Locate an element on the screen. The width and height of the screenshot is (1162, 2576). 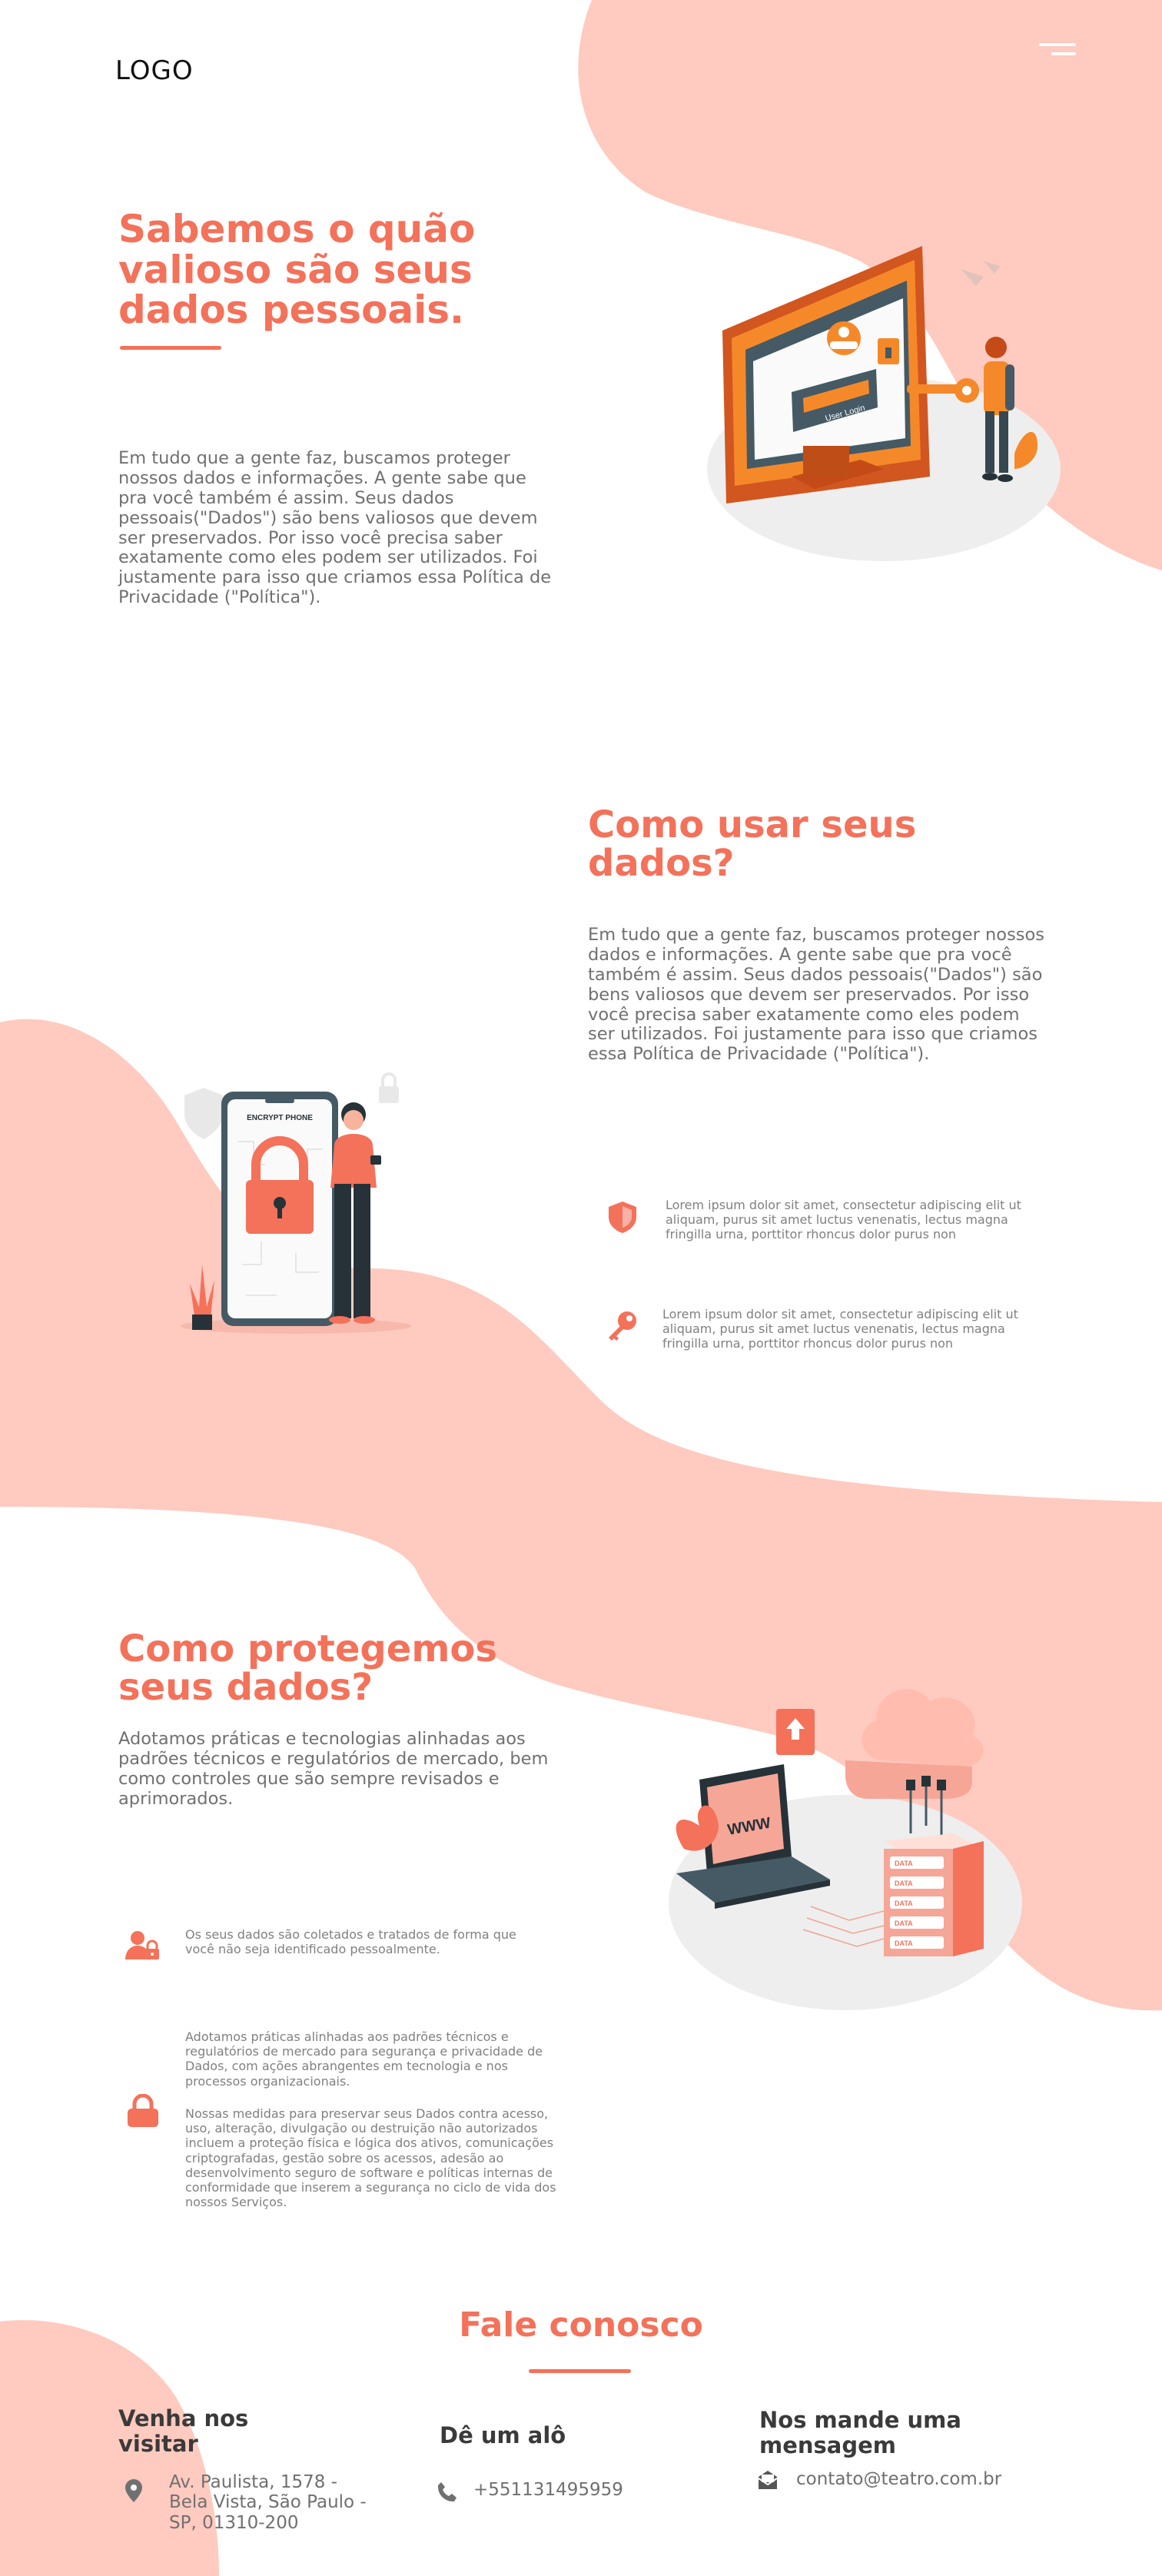
contact-email: contato@teatro.com.br is located at coordinates (919, 2479).